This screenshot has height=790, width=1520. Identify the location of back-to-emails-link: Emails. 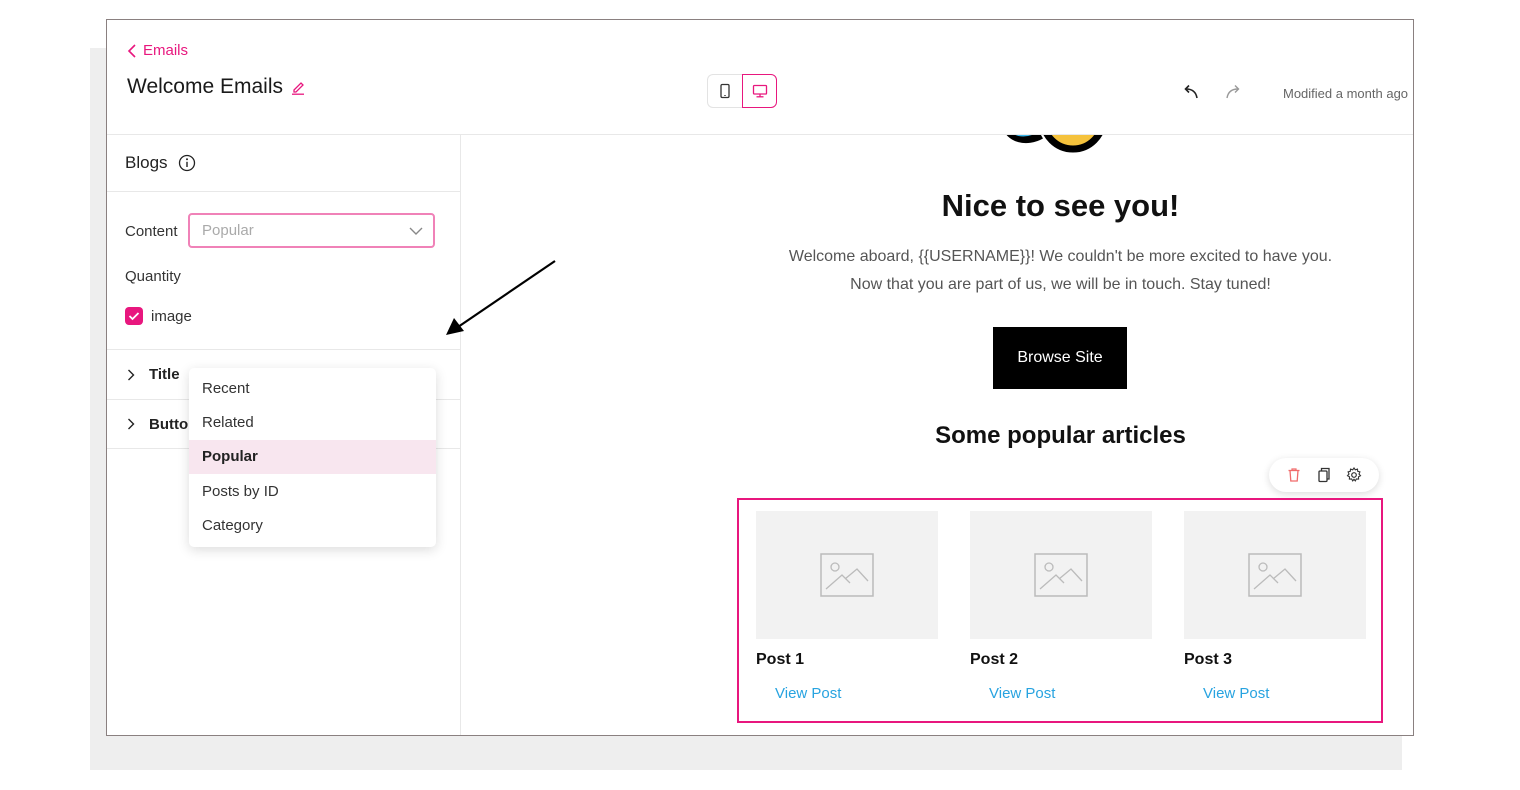
(157, 50).